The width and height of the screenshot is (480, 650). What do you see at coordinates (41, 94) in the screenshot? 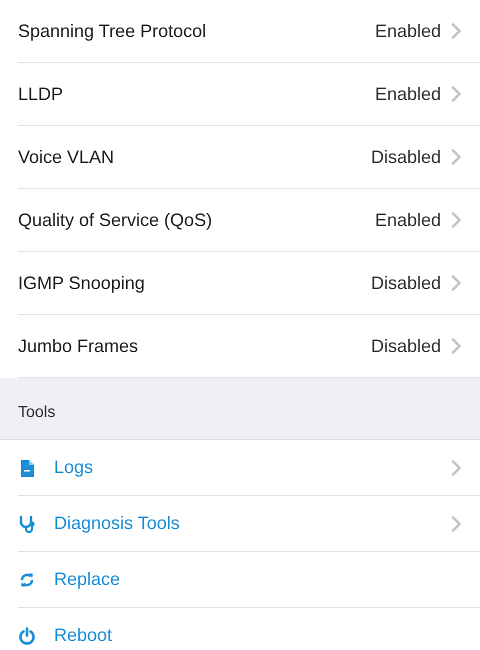
I see `setting-label: LLDP` at bounding box center [41, 94].